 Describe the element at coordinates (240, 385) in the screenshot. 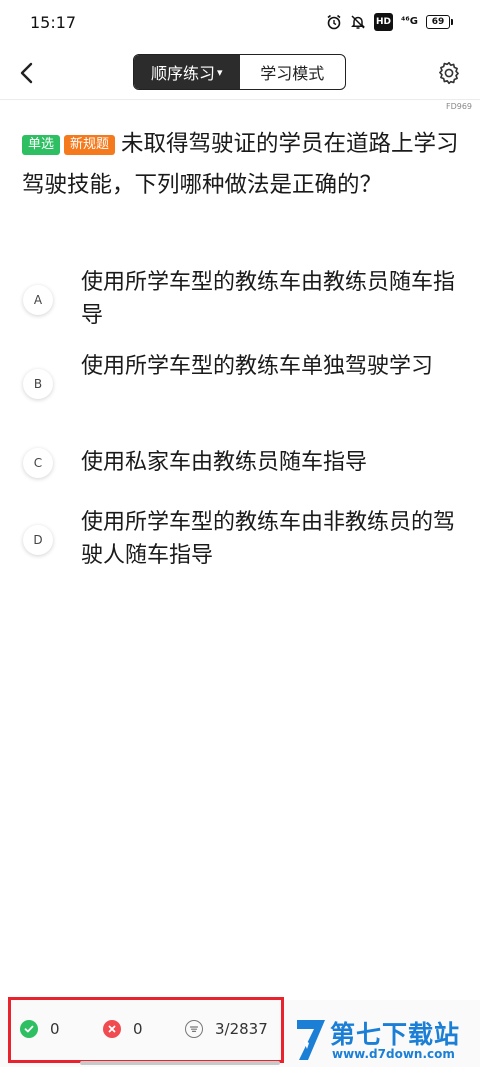

I see `option-b: B 使用所学车型的教练车单独驾驶学习` at that location.